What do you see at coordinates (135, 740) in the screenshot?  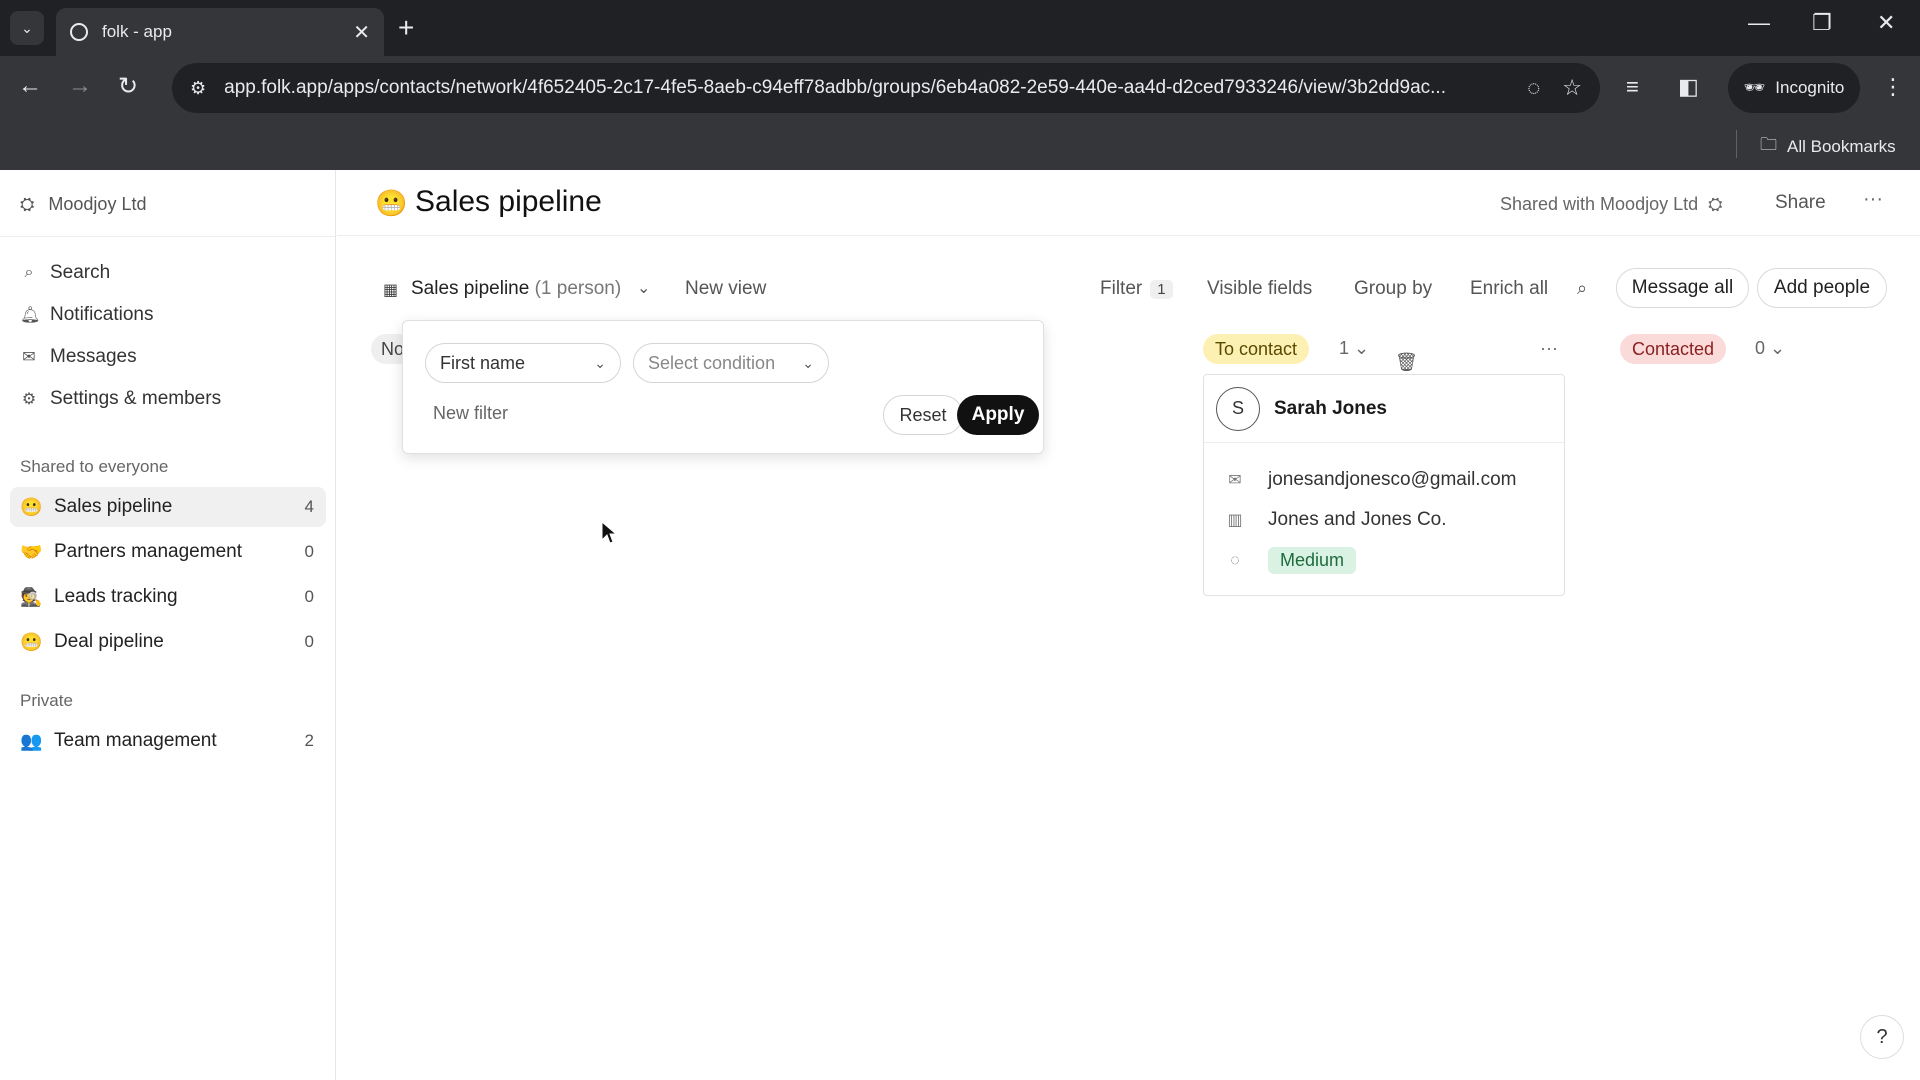 I see `group-name: Team management` at bounding box center [135, 740].